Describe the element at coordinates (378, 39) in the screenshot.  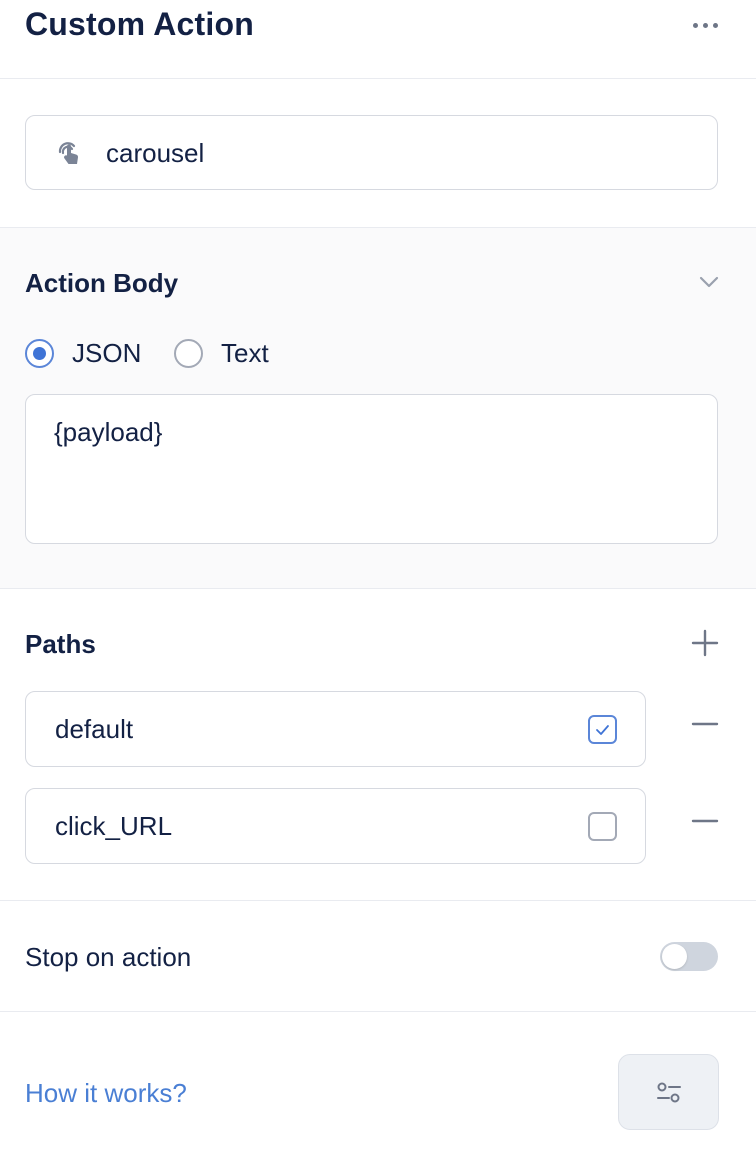
I see `panel-header: Custom Action` at that location.